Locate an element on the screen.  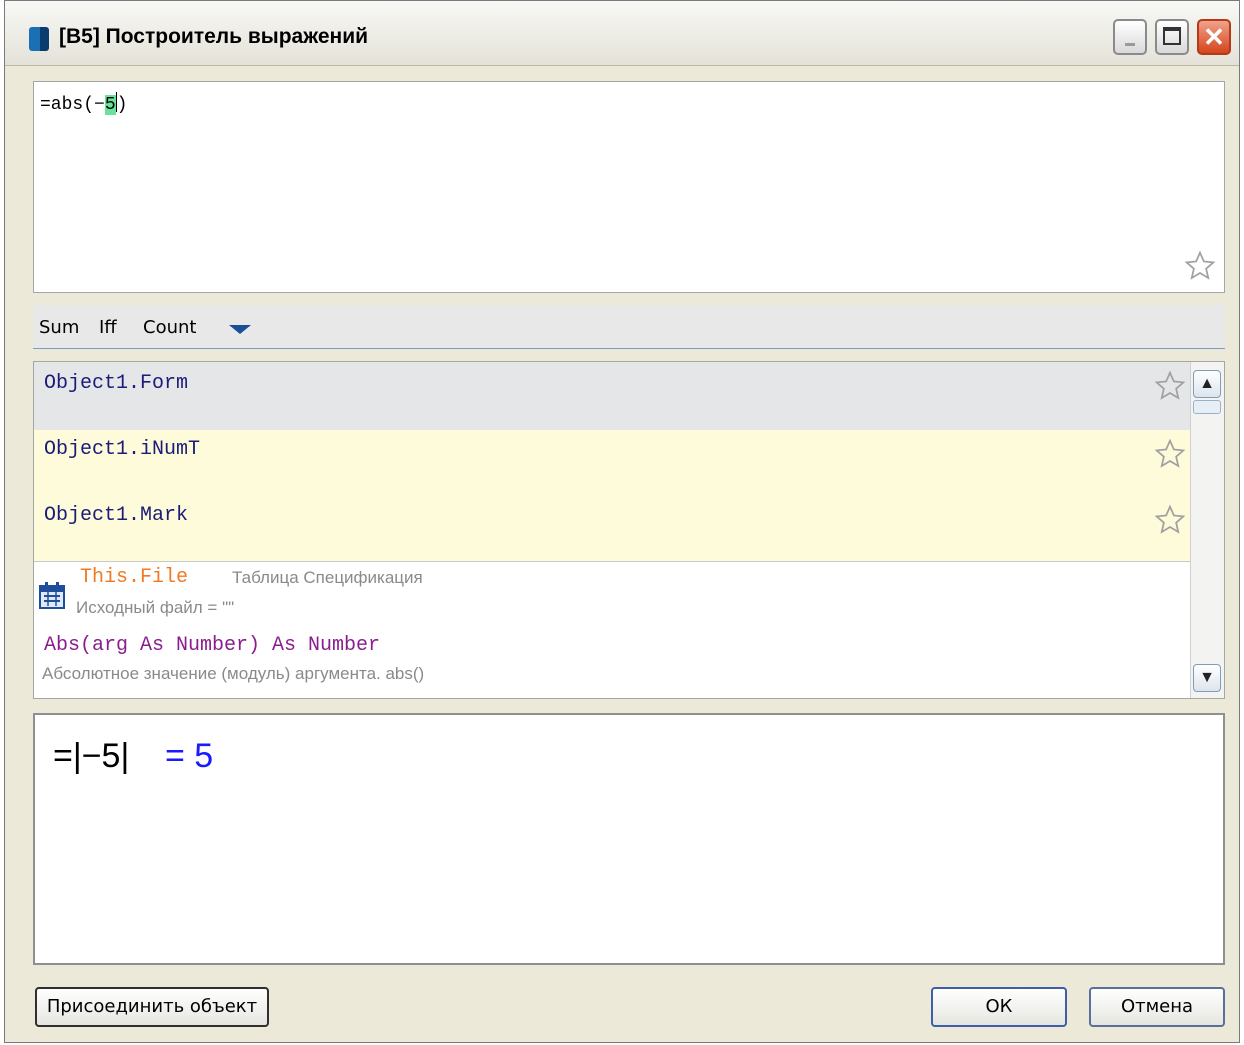
table-icon is located at coordinates (52, 595).